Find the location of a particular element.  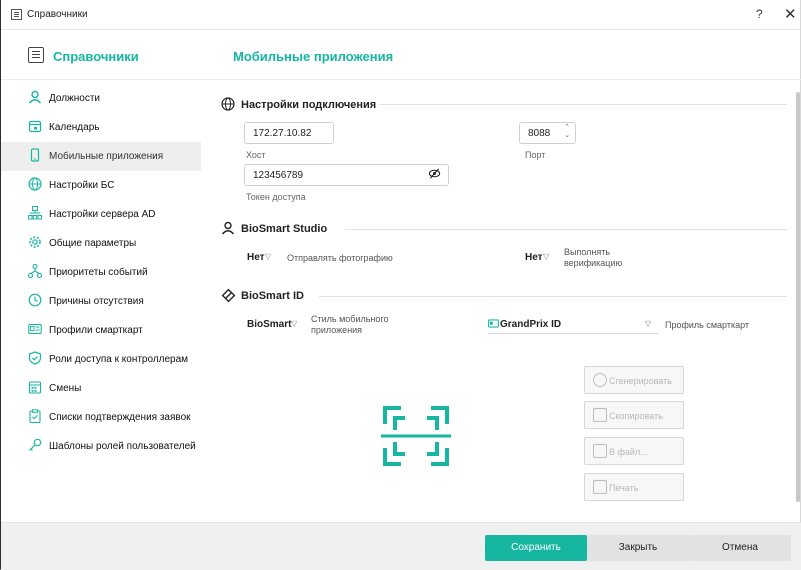

sidebar-item-label: Профили смарткарт is located at coordinates (96, 330).